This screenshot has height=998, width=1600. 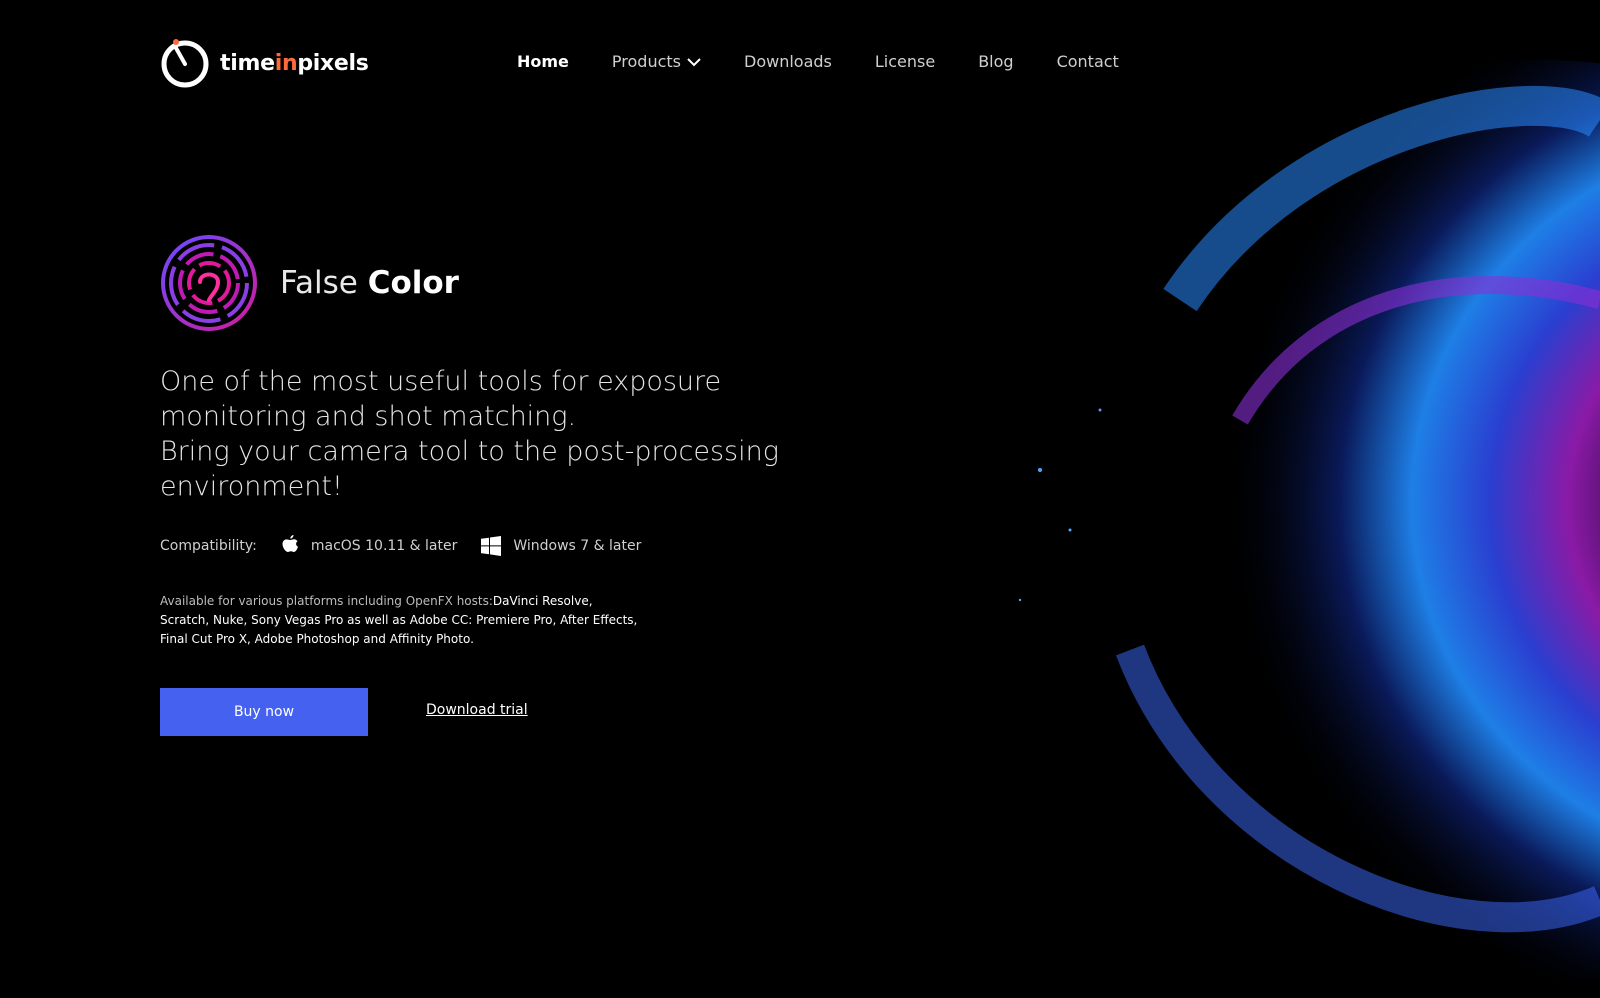 I want to click on nav-downloads: Downloads, so click(x=788, y=61).